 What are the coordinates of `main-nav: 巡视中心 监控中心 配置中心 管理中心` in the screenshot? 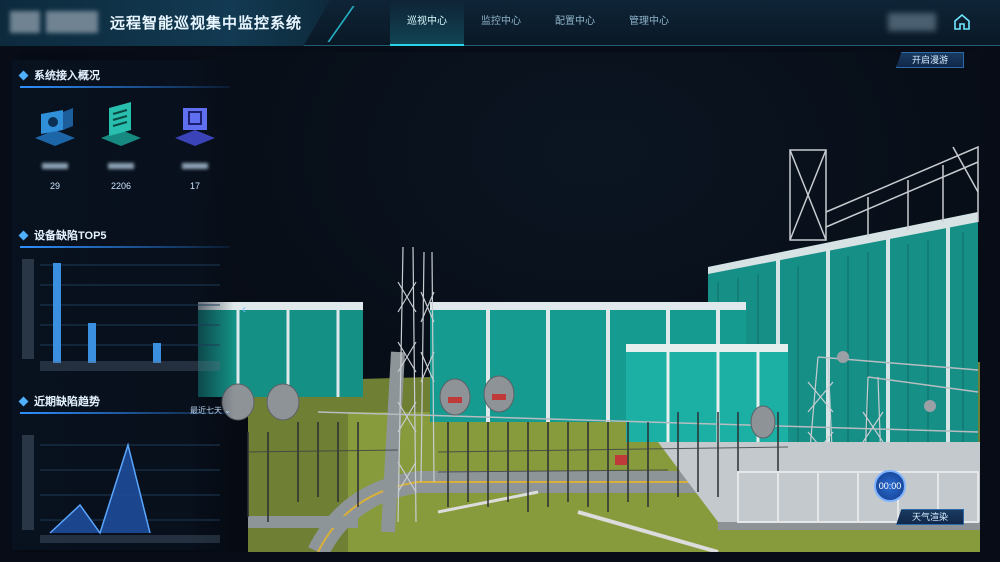 It's located at (538, 23).